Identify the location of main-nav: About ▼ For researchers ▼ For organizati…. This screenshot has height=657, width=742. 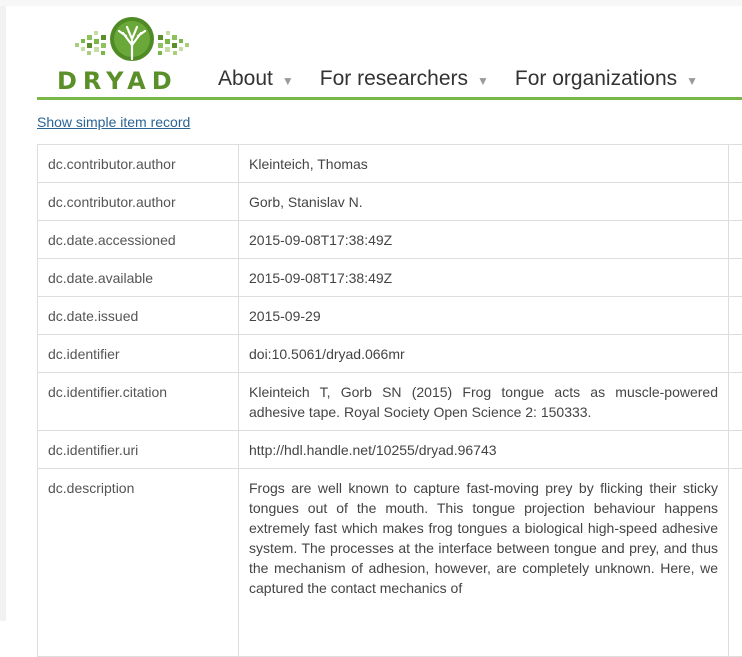
(471, 79).